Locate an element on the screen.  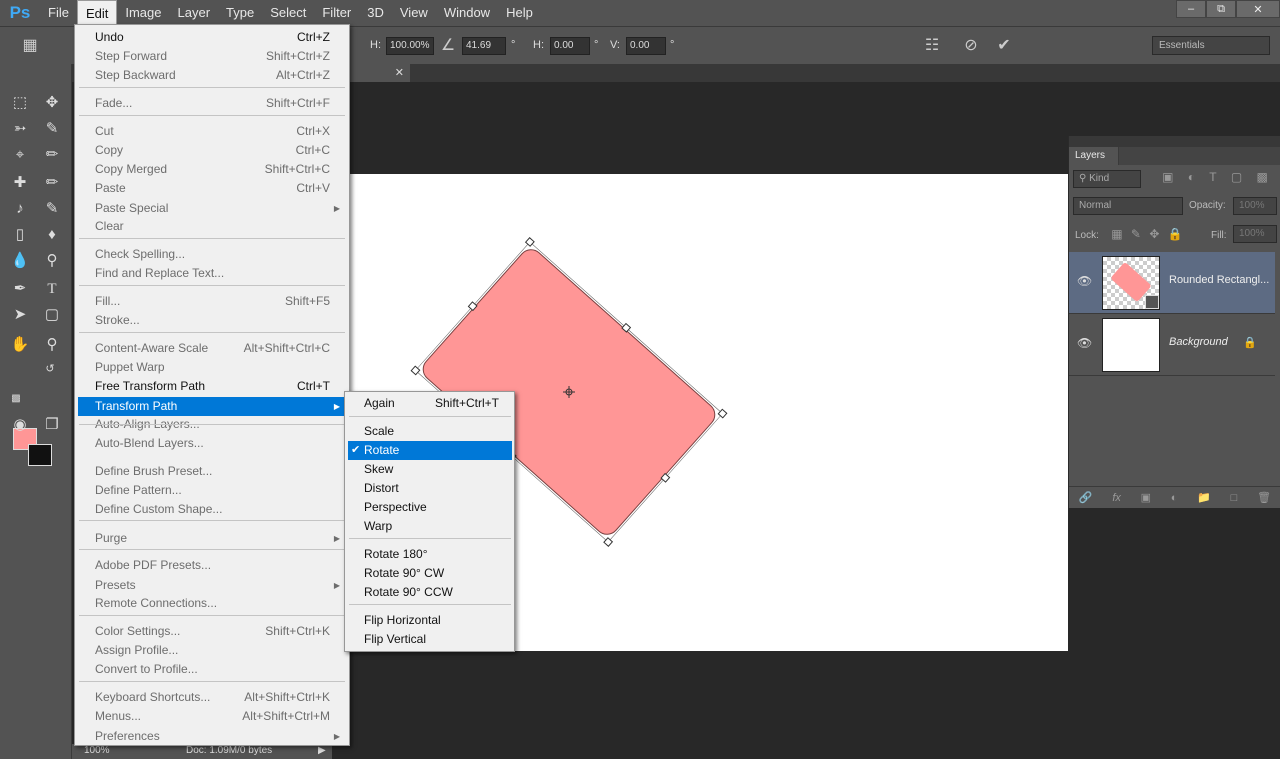
menu-filter: Filter is located at coordinates (336, 13).